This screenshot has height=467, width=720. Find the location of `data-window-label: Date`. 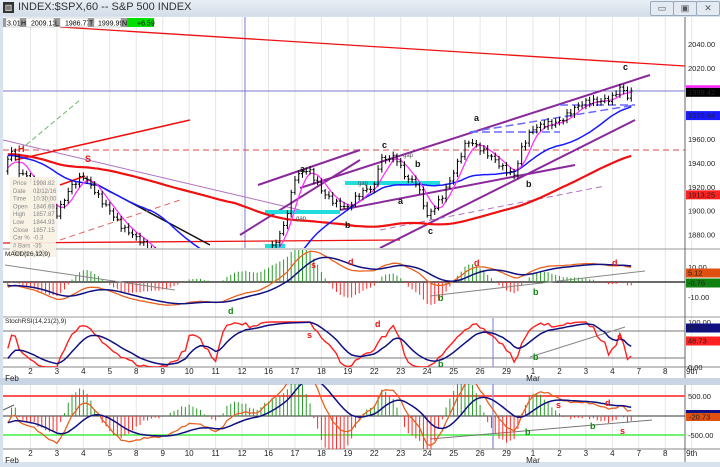

data-window-label: Date is located at coordinates (19, 192).